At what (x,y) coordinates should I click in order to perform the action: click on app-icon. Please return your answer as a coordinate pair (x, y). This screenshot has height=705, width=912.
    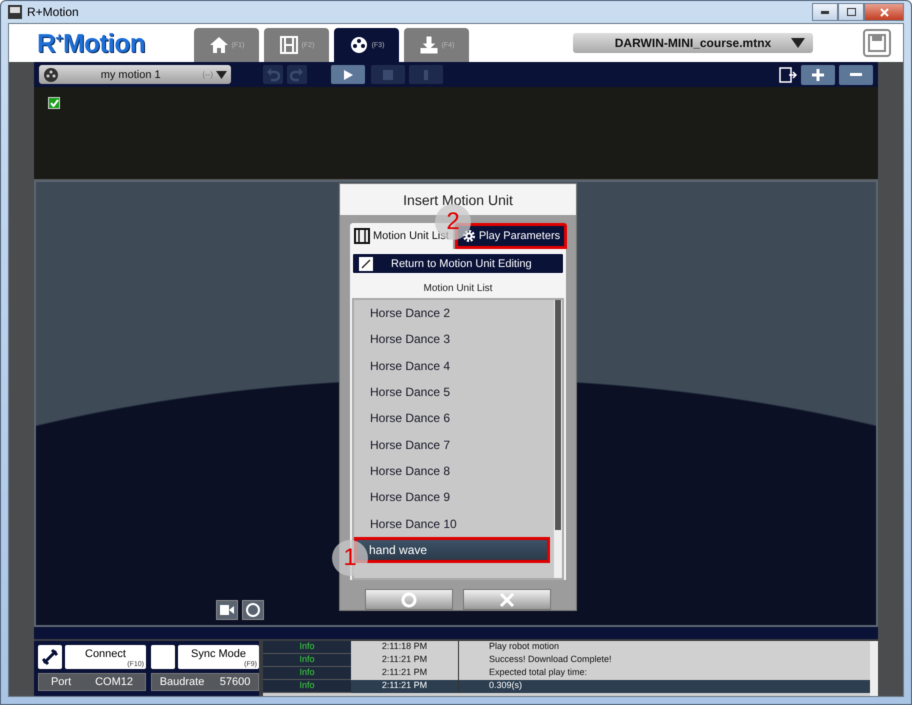
    Looking at the image, I should click on (15, 12).